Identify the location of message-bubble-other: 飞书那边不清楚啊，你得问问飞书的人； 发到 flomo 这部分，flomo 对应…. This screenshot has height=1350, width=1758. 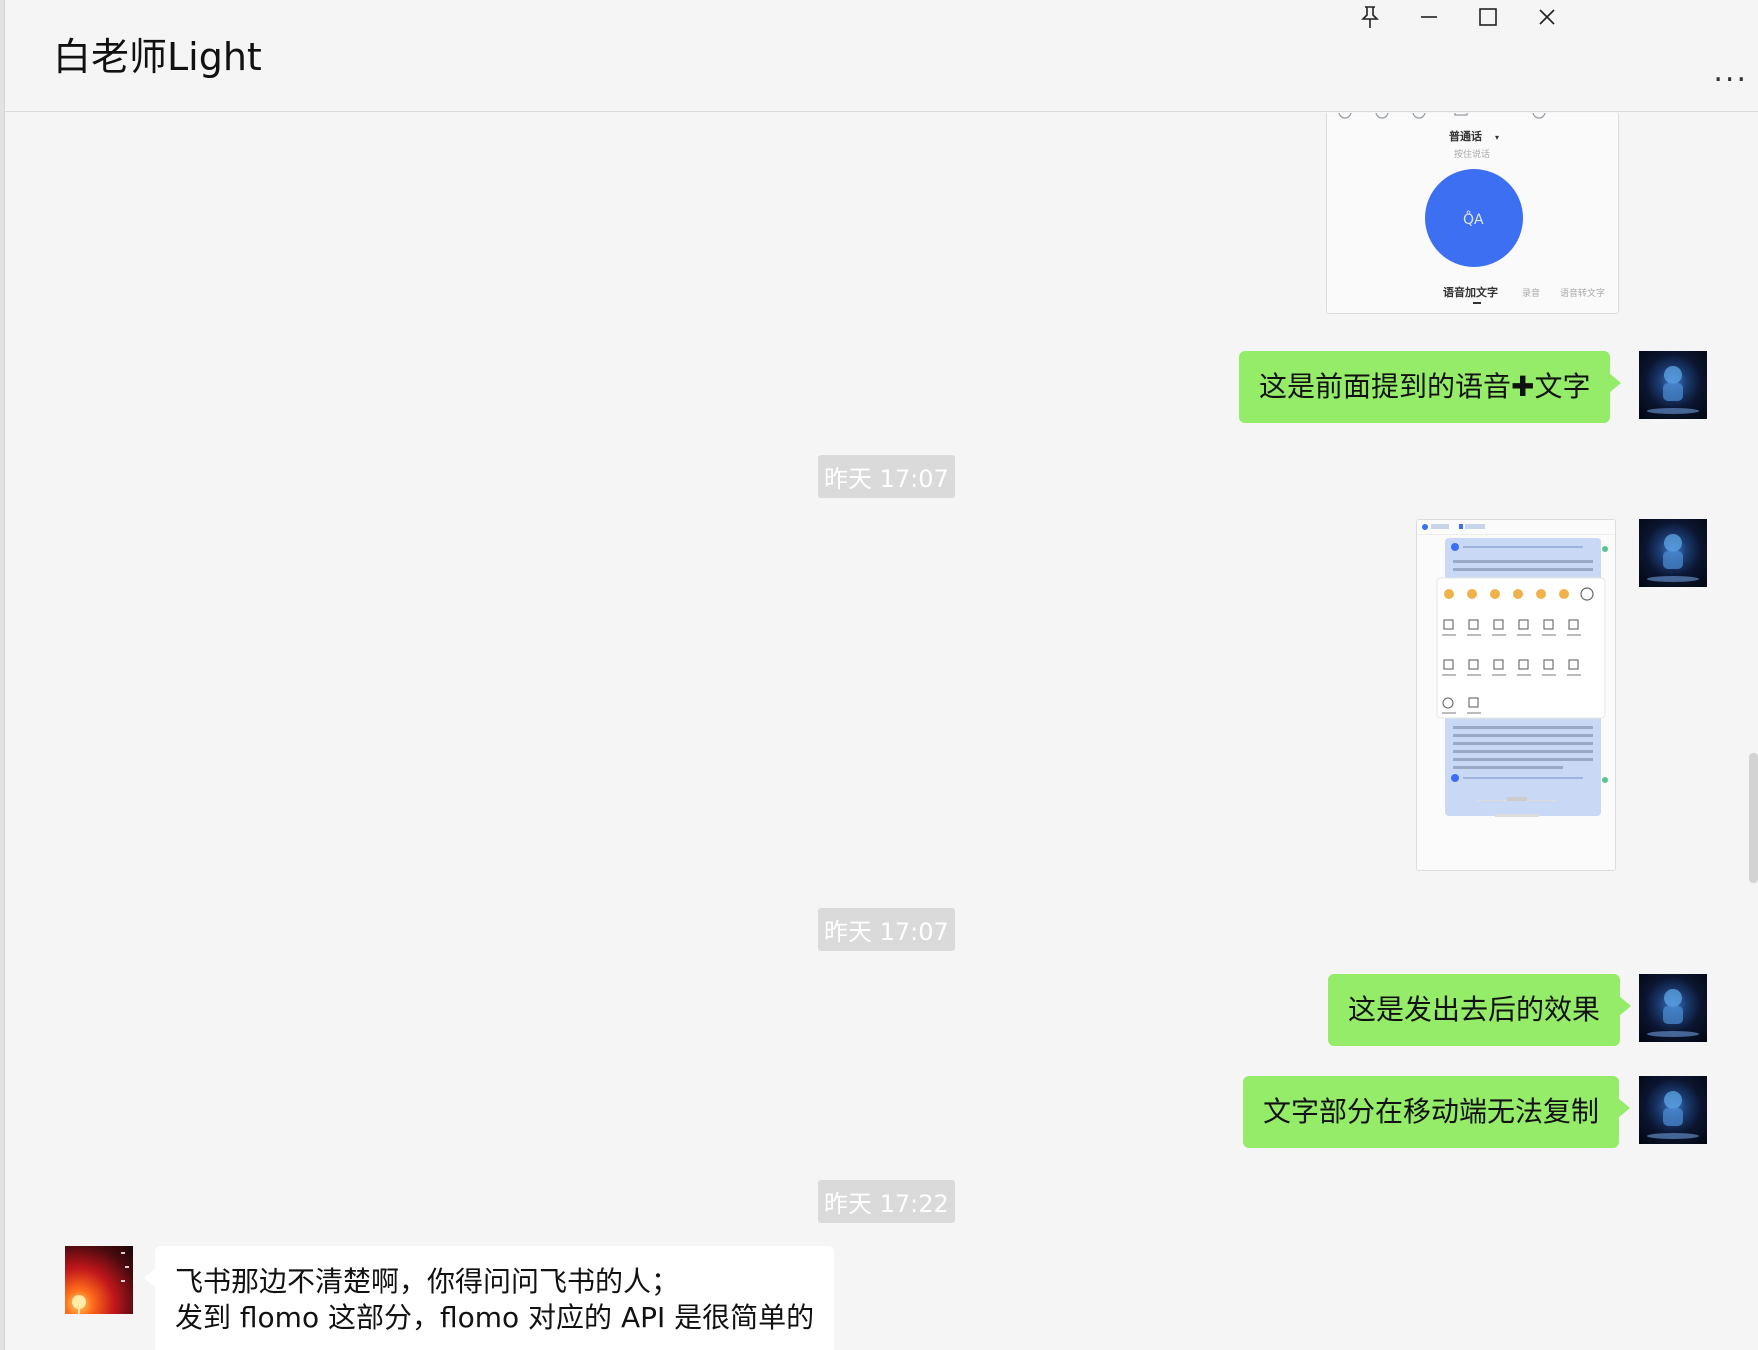
(489, 1298).